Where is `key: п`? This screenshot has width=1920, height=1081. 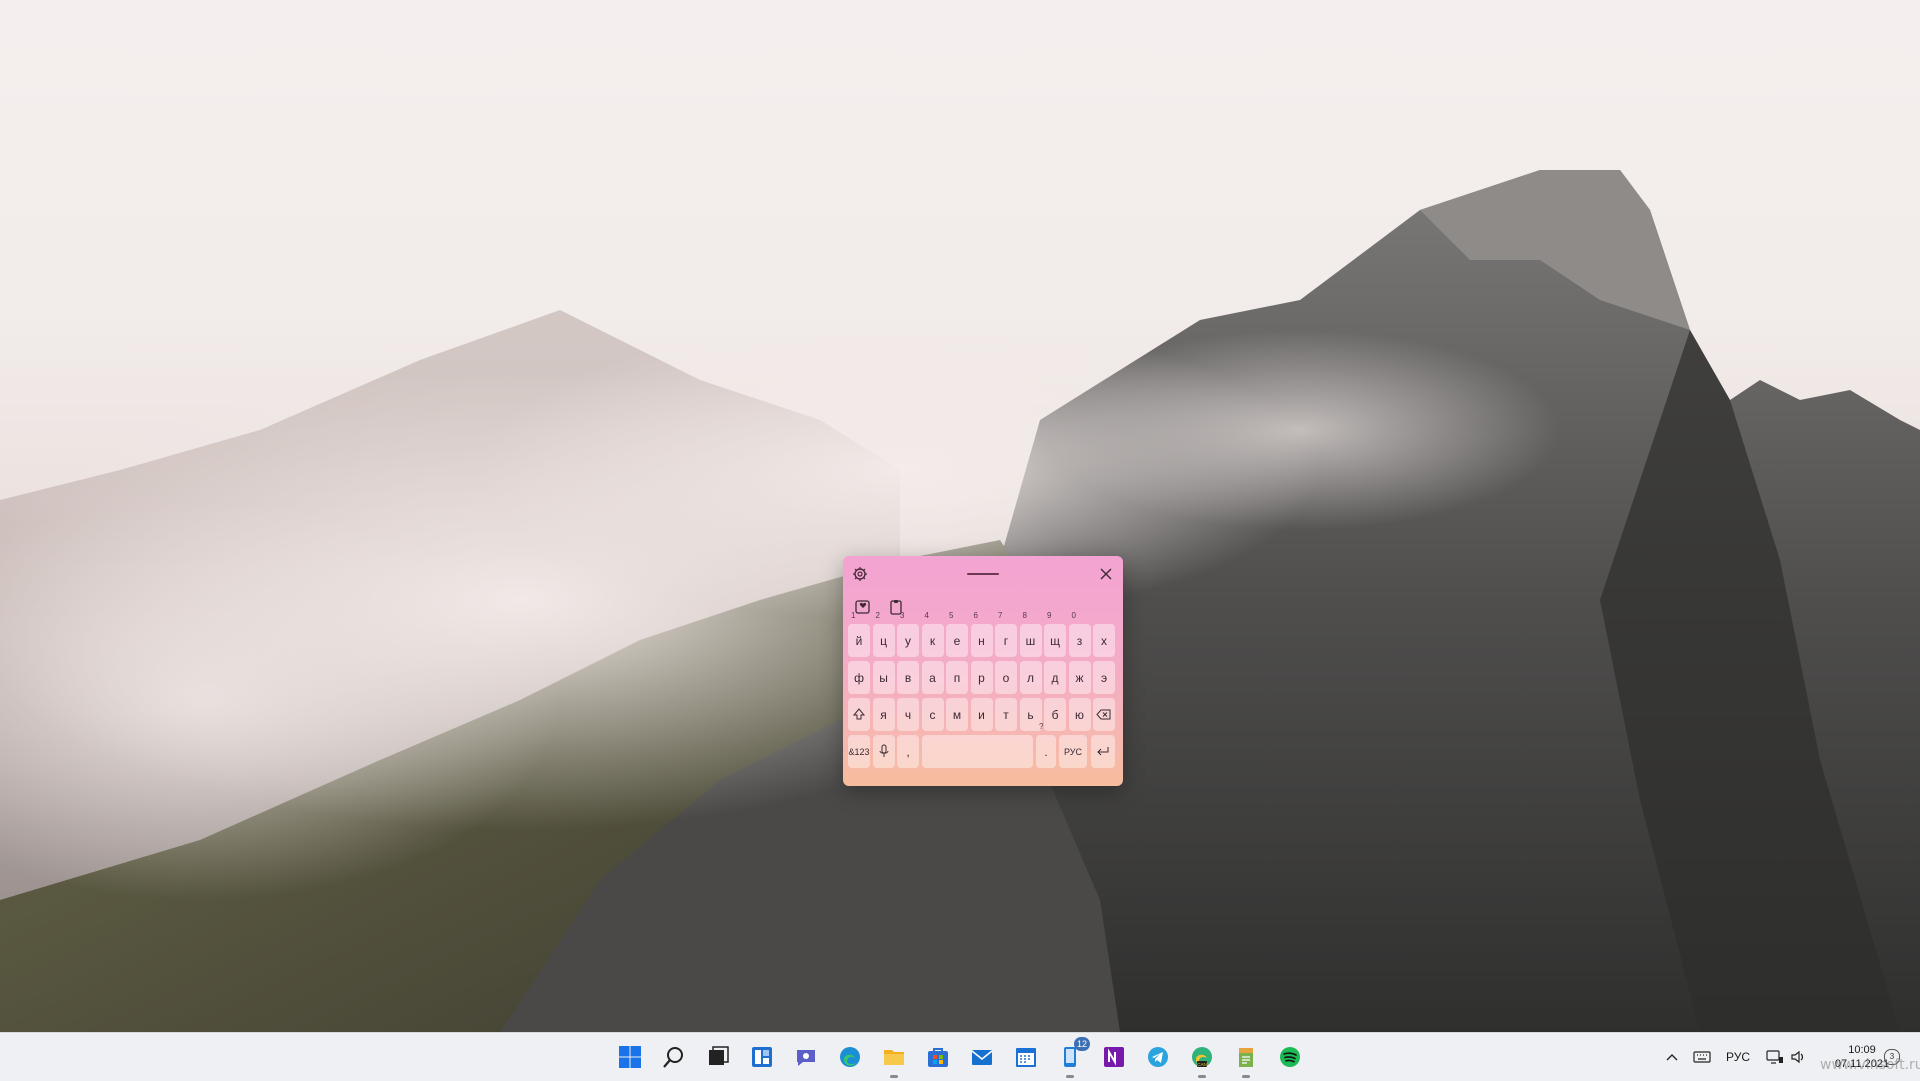 key: п is located at coordinates (957, 677).